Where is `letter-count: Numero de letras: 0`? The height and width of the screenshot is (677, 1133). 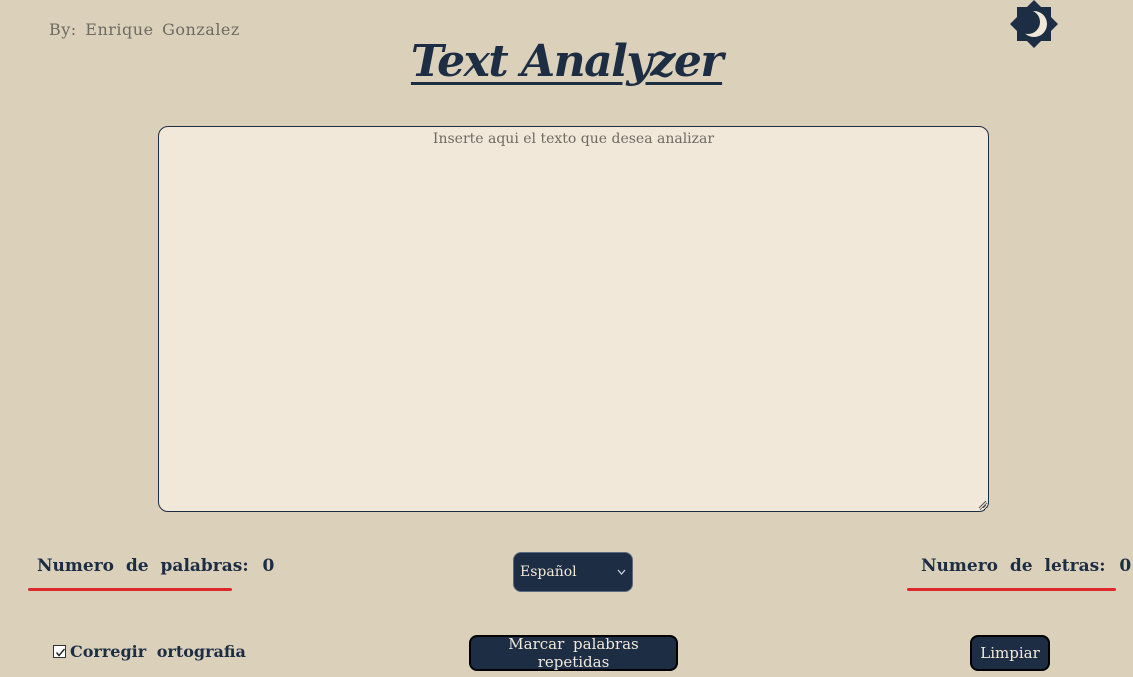
letter-count: Numero de letras: 0 is located at coordinates (1026, 566).